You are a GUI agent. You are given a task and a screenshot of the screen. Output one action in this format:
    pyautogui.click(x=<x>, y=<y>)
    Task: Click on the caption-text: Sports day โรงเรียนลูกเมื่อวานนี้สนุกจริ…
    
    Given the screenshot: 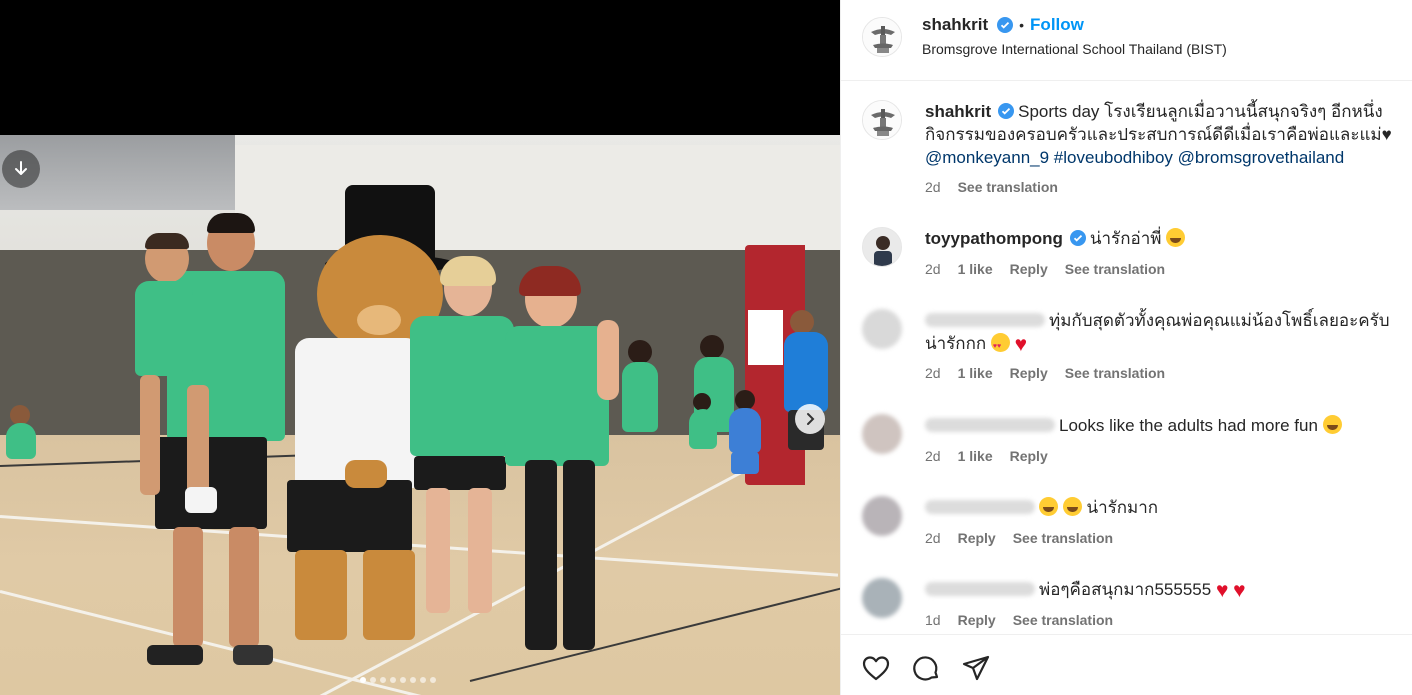 What is the action you would take?
    pyautogui.click(x=1158, y=123)
    